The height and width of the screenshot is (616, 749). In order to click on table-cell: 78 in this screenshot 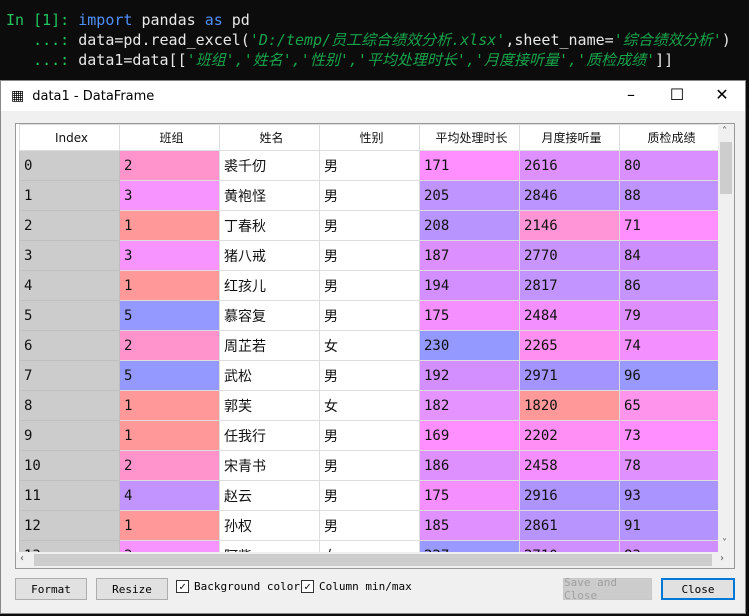, I will do `click(669, 465)`.